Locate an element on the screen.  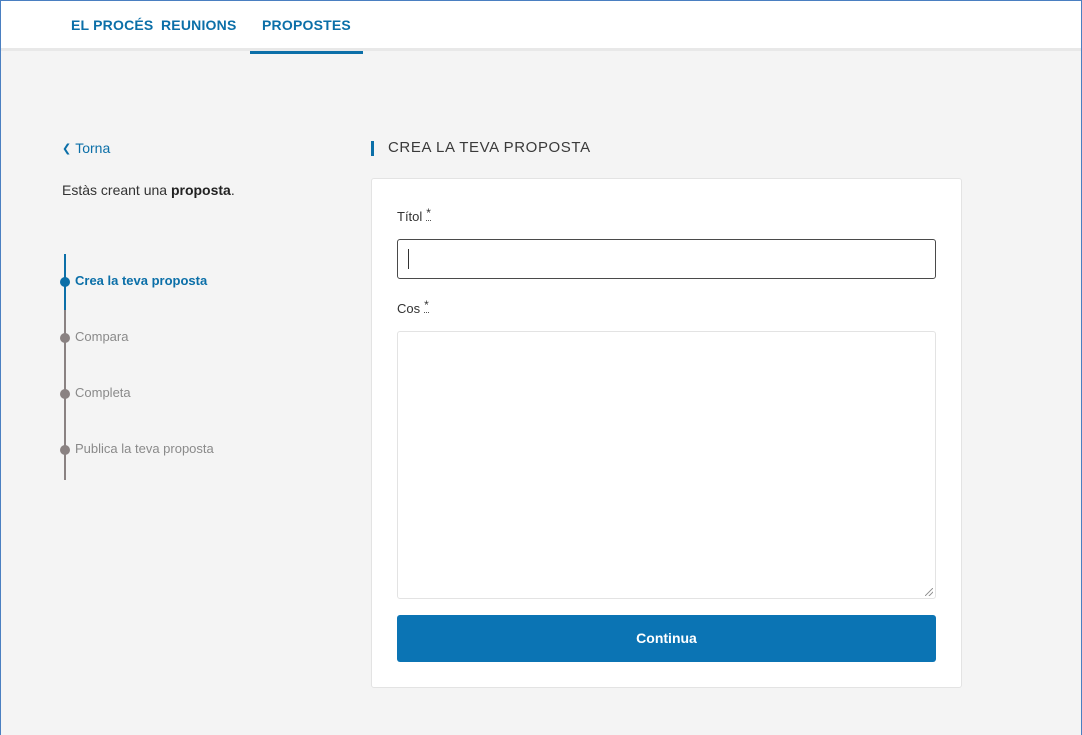
intro-bold: proposta is located at coordinates (200, 190).